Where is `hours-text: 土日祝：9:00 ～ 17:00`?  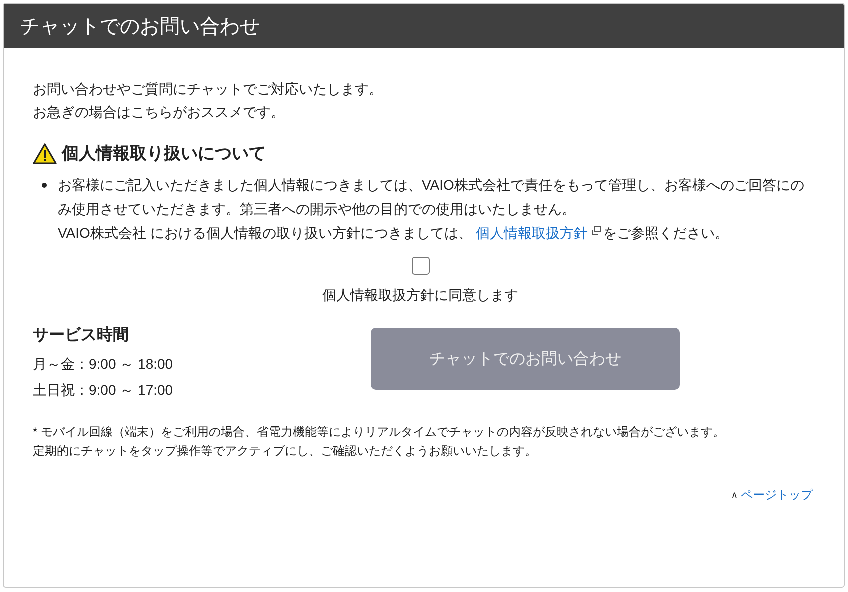
hours-text: 土日祝：9:00 ～ 17:00 is located at coordinates (103, 390).